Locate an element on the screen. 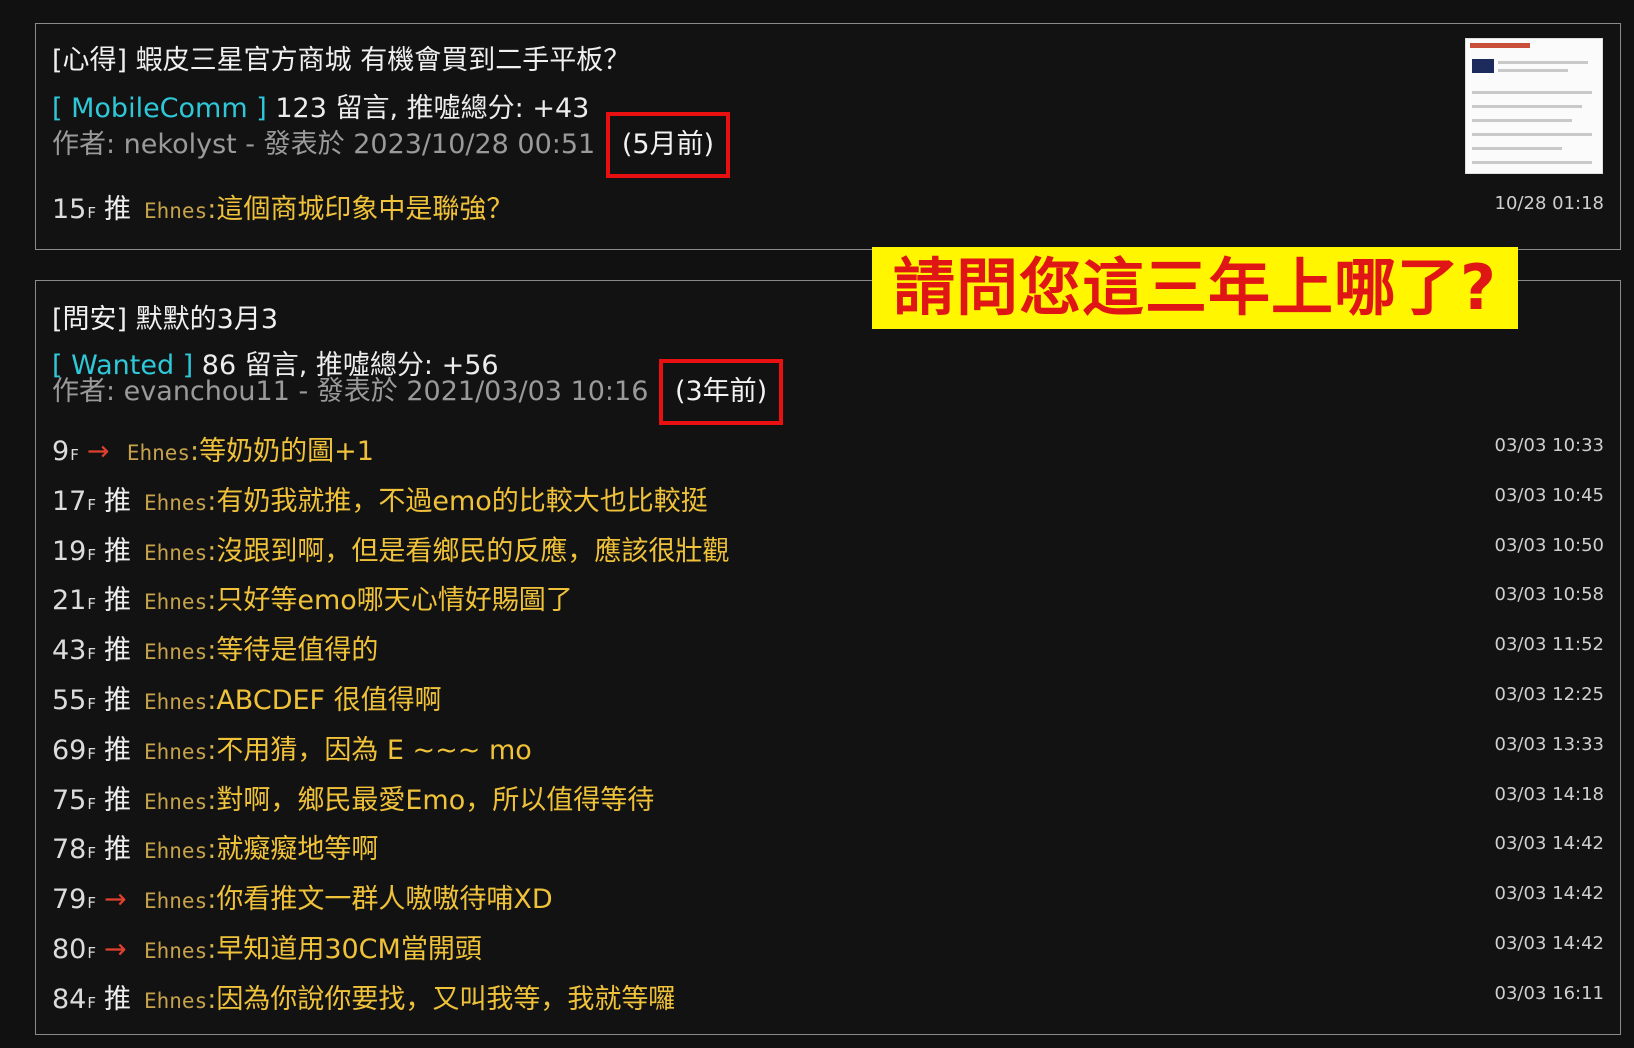  floor-number: 80F is located at coordinates (74, 949).